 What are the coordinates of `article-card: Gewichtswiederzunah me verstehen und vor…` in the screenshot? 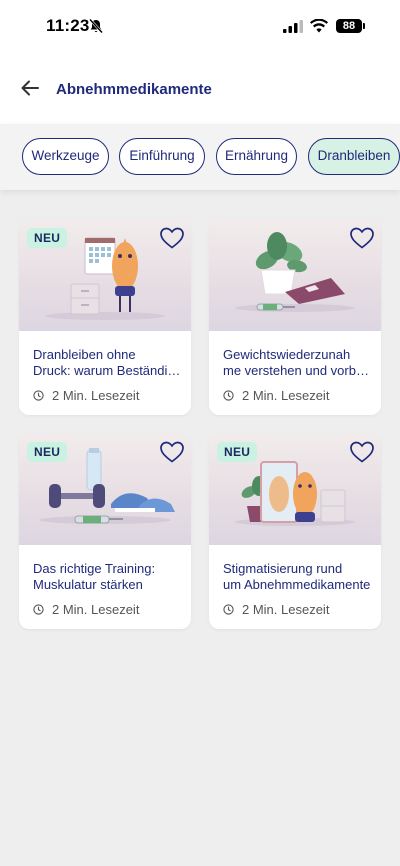 It's located at (295, 317).